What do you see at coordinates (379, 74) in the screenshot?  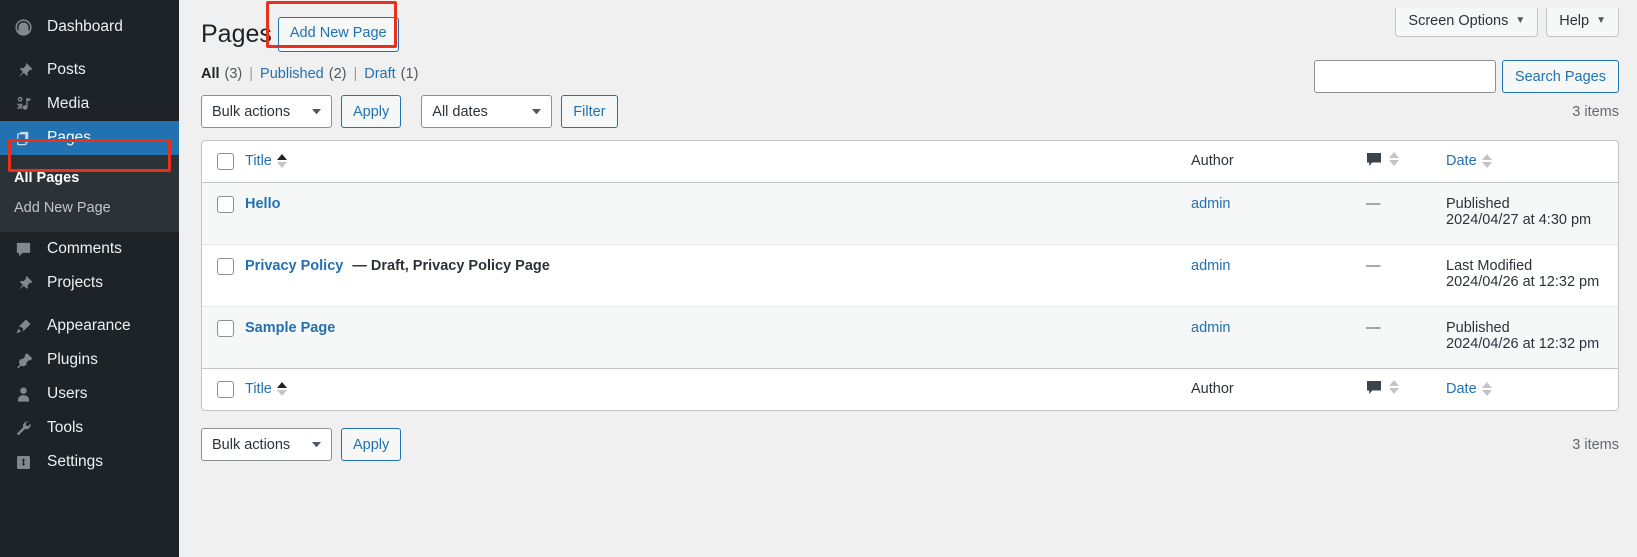 I see `status-link-draft: Draft` at bounding box center [379, 74].